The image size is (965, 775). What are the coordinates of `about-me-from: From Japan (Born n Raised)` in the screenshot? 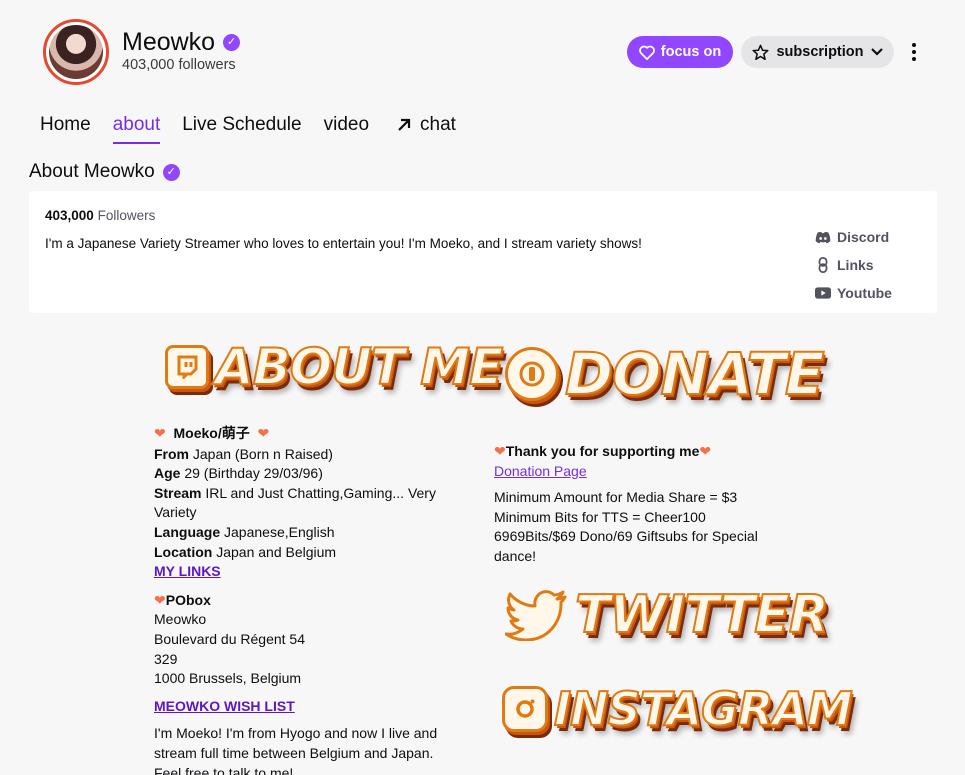 It's located at (309, 455).